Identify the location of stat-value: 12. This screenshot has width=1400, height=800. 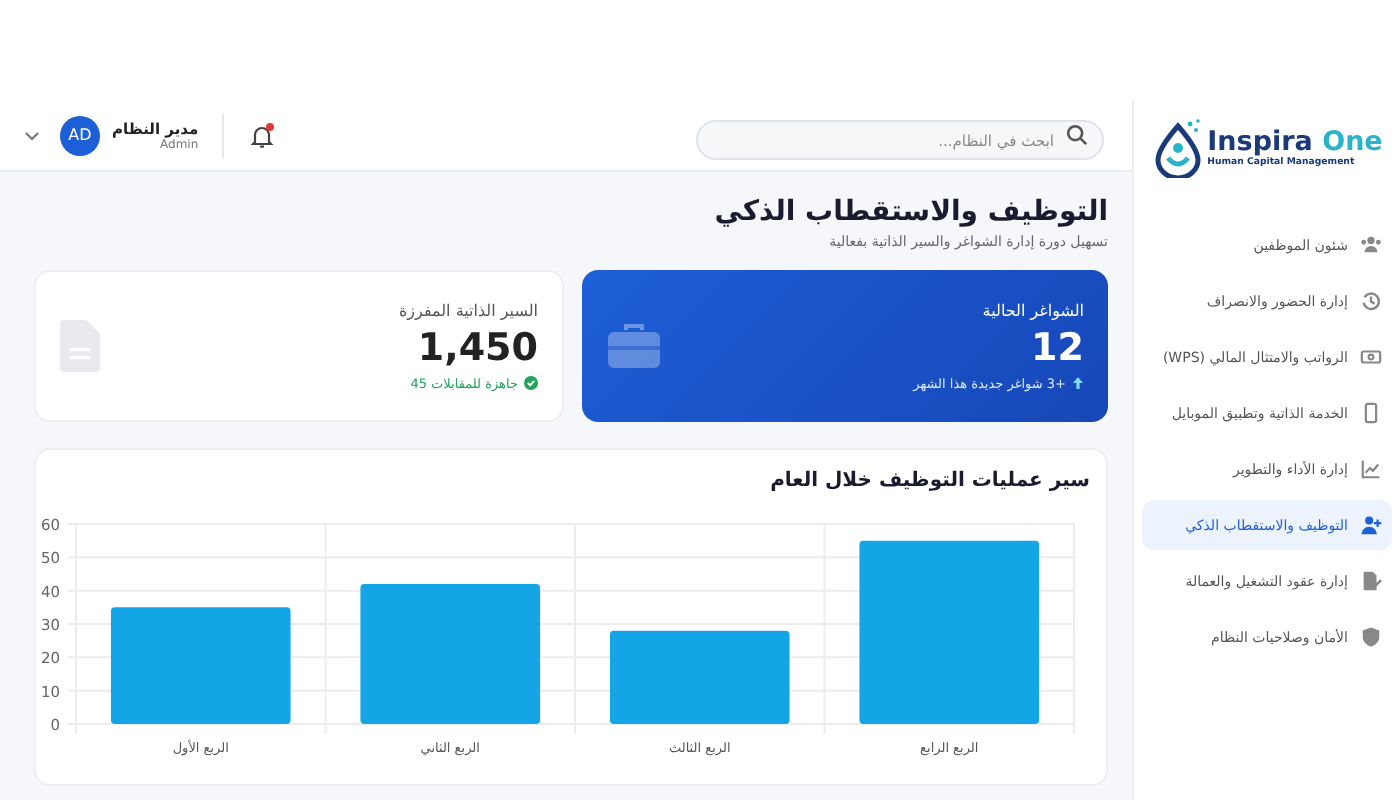
(1056, 347).